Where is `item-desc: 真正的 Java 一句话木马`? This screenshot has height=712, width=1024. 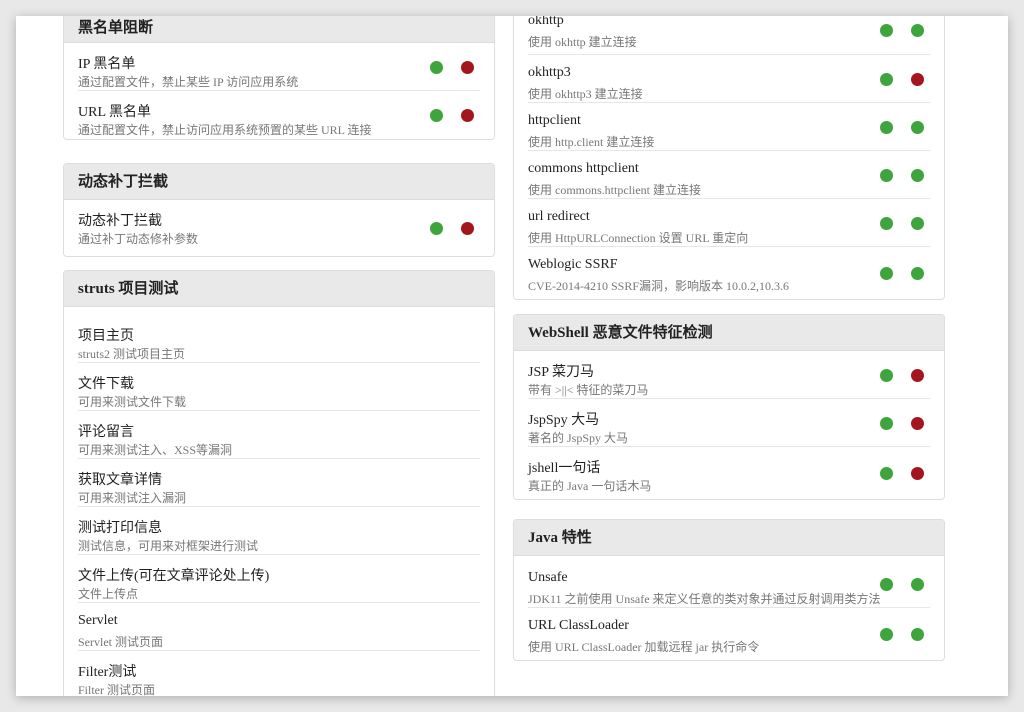 item-desc: 真正的 Java 一句话木马 is located at coordinates (590, 486).